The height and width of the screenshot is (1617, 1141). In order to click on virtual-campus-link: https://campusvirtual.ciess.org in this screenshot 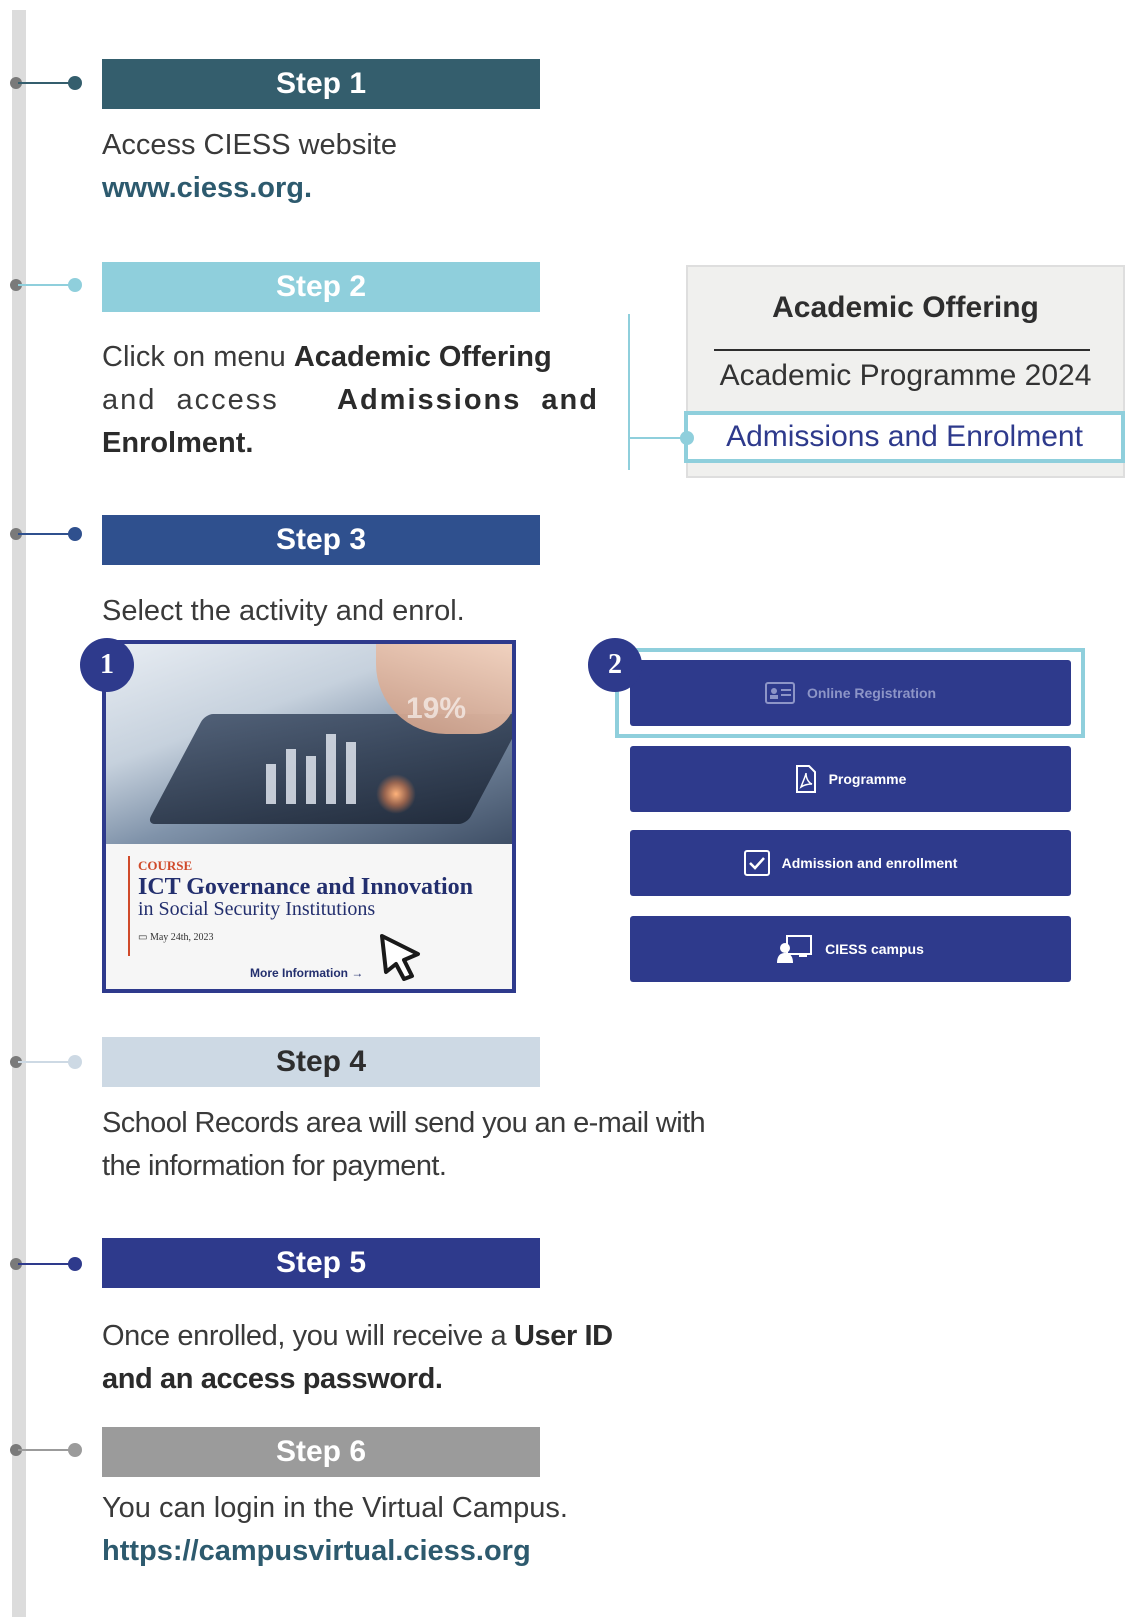, I will do `click(335, 1551)`.